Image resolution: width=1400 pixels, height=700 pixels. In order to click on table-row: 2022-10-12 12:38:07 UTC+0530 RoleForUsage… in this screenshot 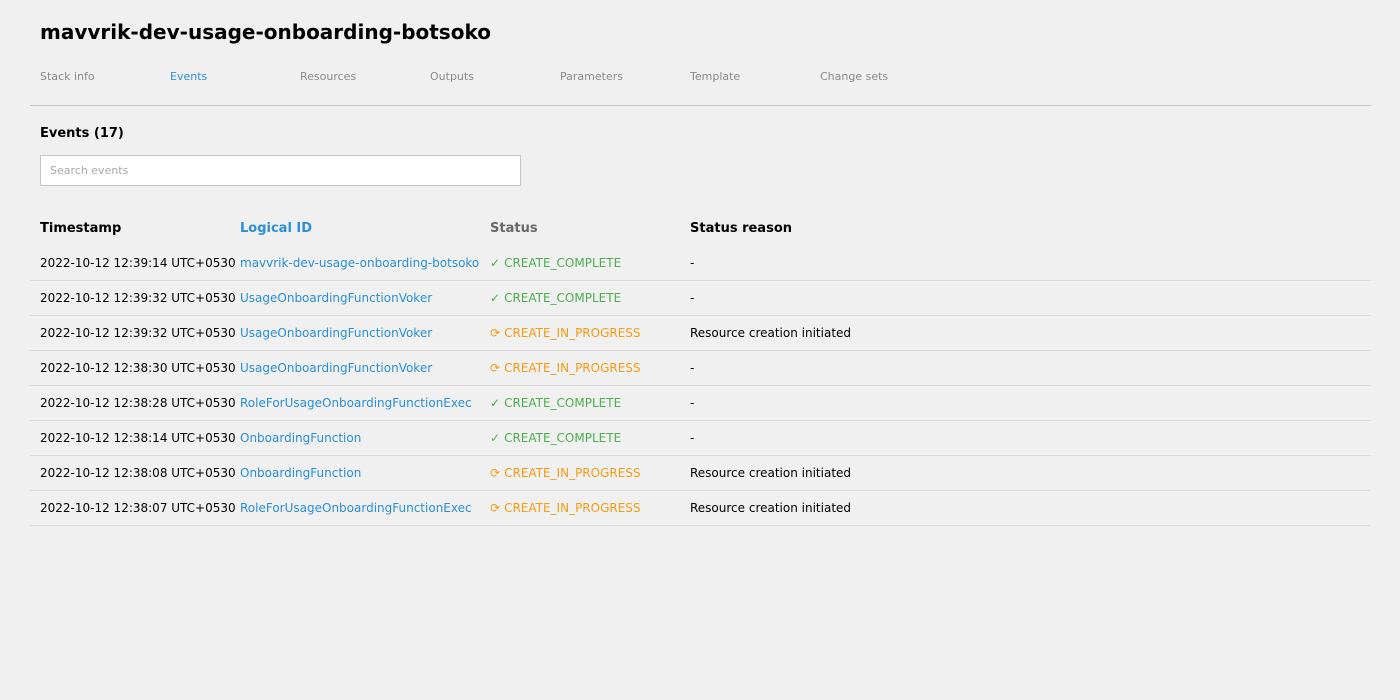, I will do `click(700, 508)`.